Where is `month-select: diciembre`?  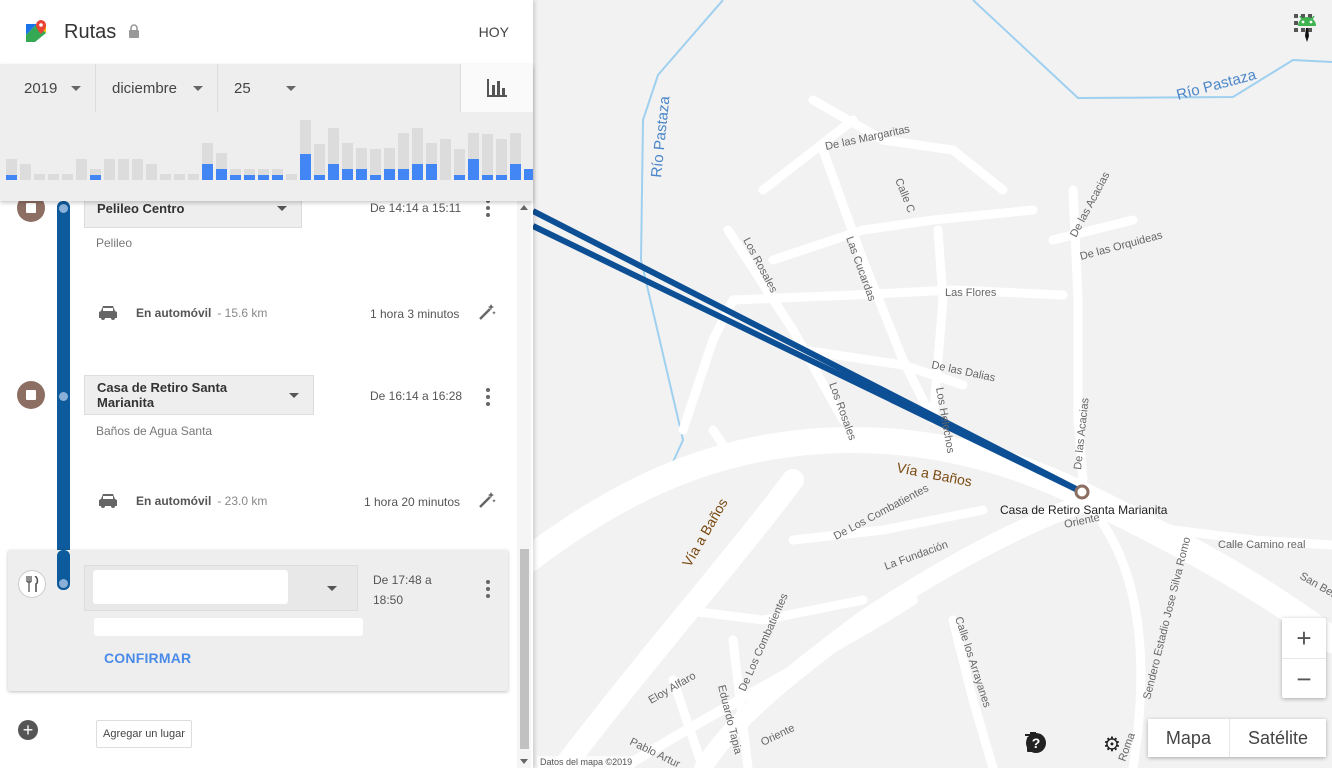 month-select: diciembre is located at coordinates (157, 88).